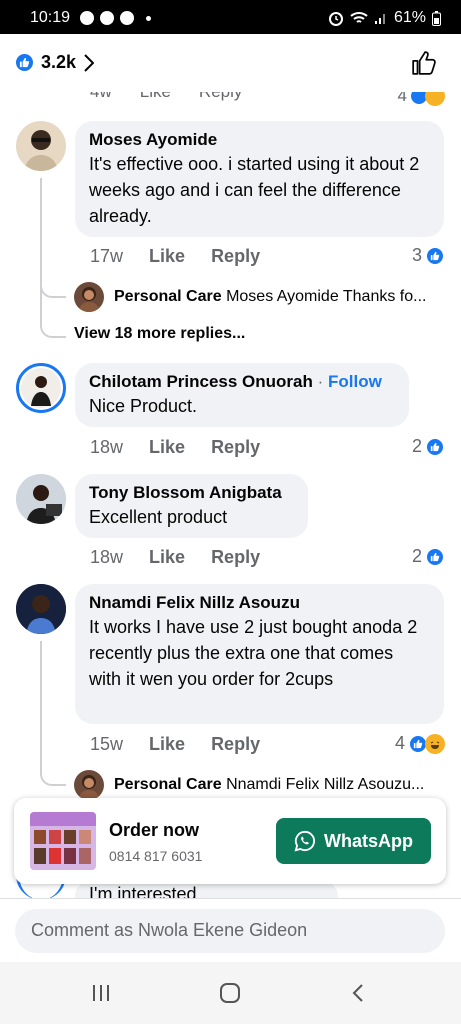 This screenshot has height=1024, width=461. I want to click on comment-text: Excellent product, so click(158, 517).